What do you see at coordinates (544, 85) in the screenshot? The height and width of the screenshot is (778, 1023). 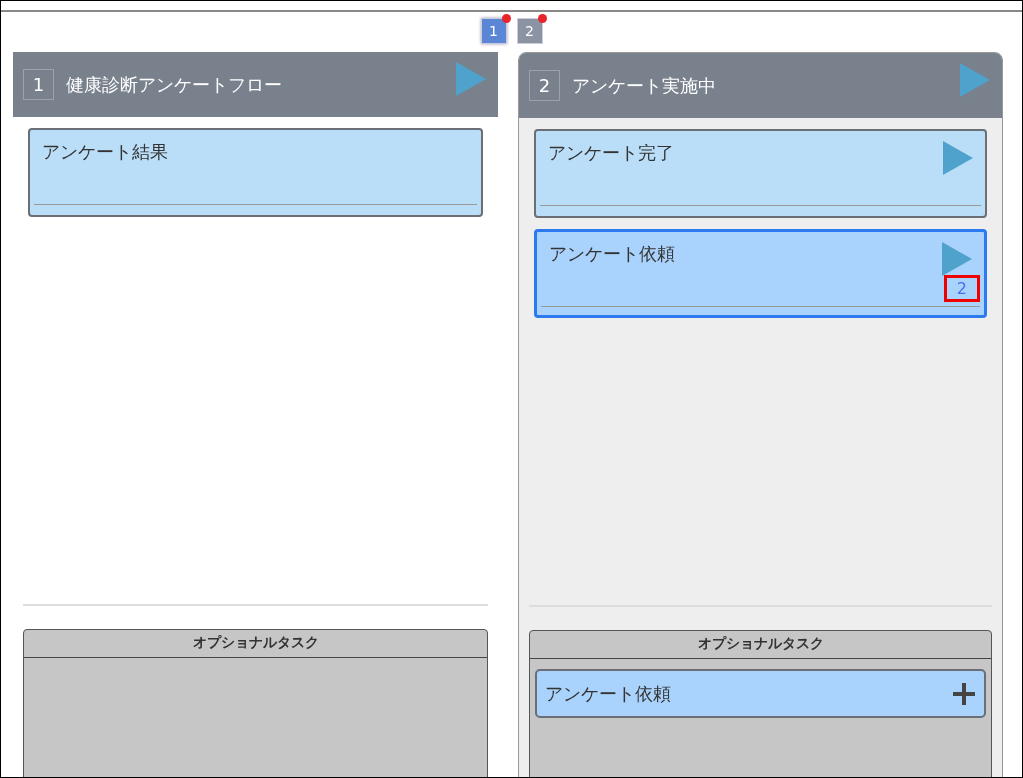 I see `stage-number: 2` at bounding box center [544, 85].